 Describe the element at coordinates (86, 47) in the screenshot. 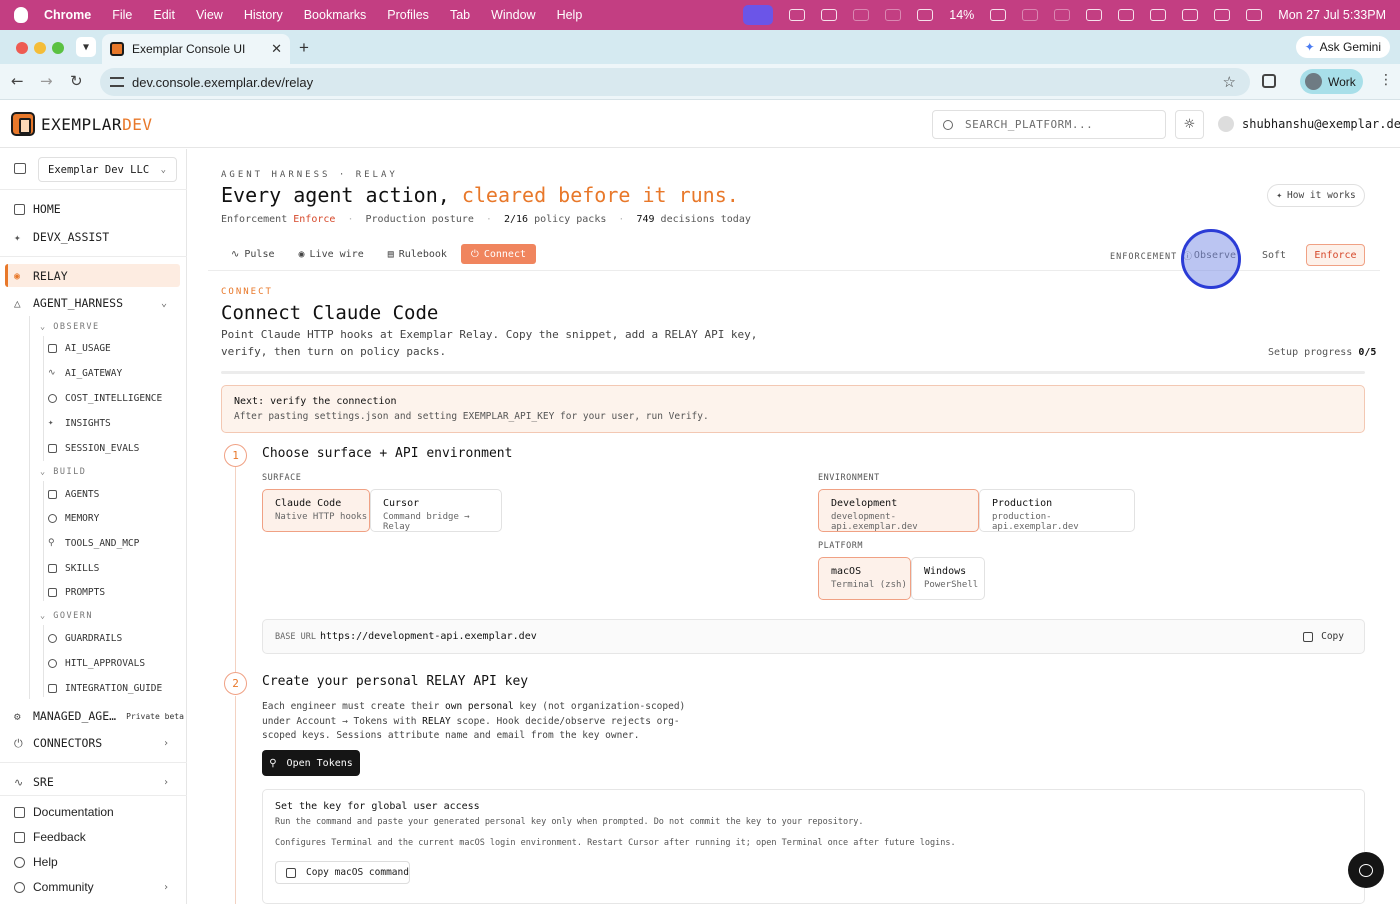

I see `tab-search-chevron-icon: ▼` at that location.